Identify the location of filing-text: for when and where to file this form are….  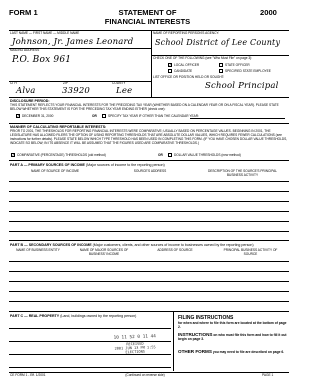
(232, 325).